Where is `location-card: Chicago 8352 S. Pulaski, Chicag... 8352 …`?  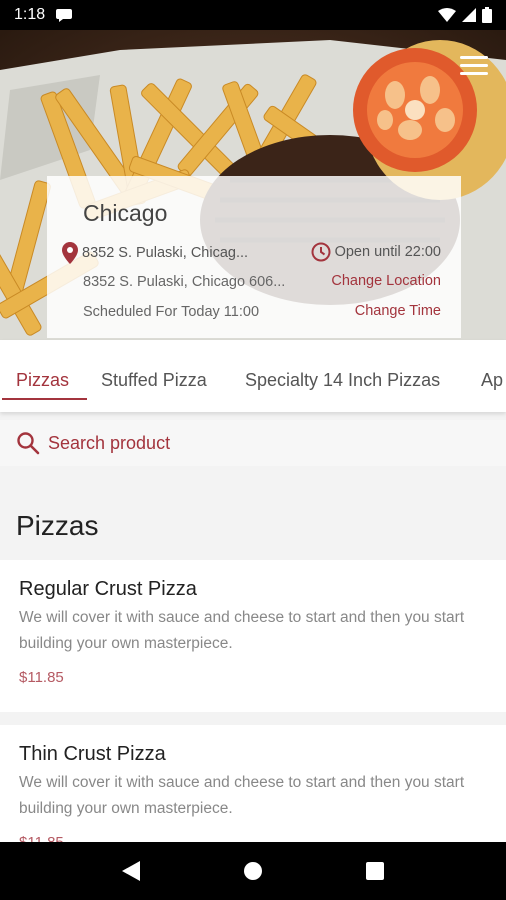 location-card: Chicago 8352 S. Pulaski, Chicag... 8352 … is located at coordinates (254, 257).